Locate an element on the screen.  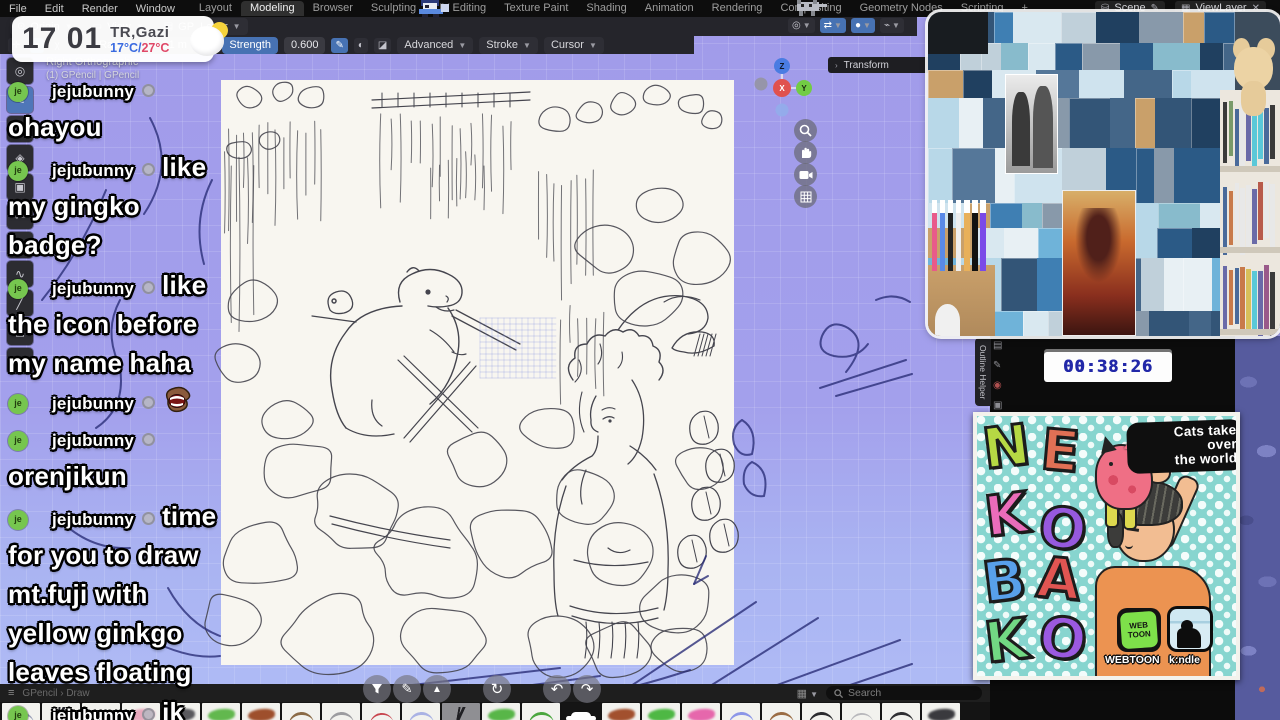
undo-button: ↶ is located at coordinates (557, 689).